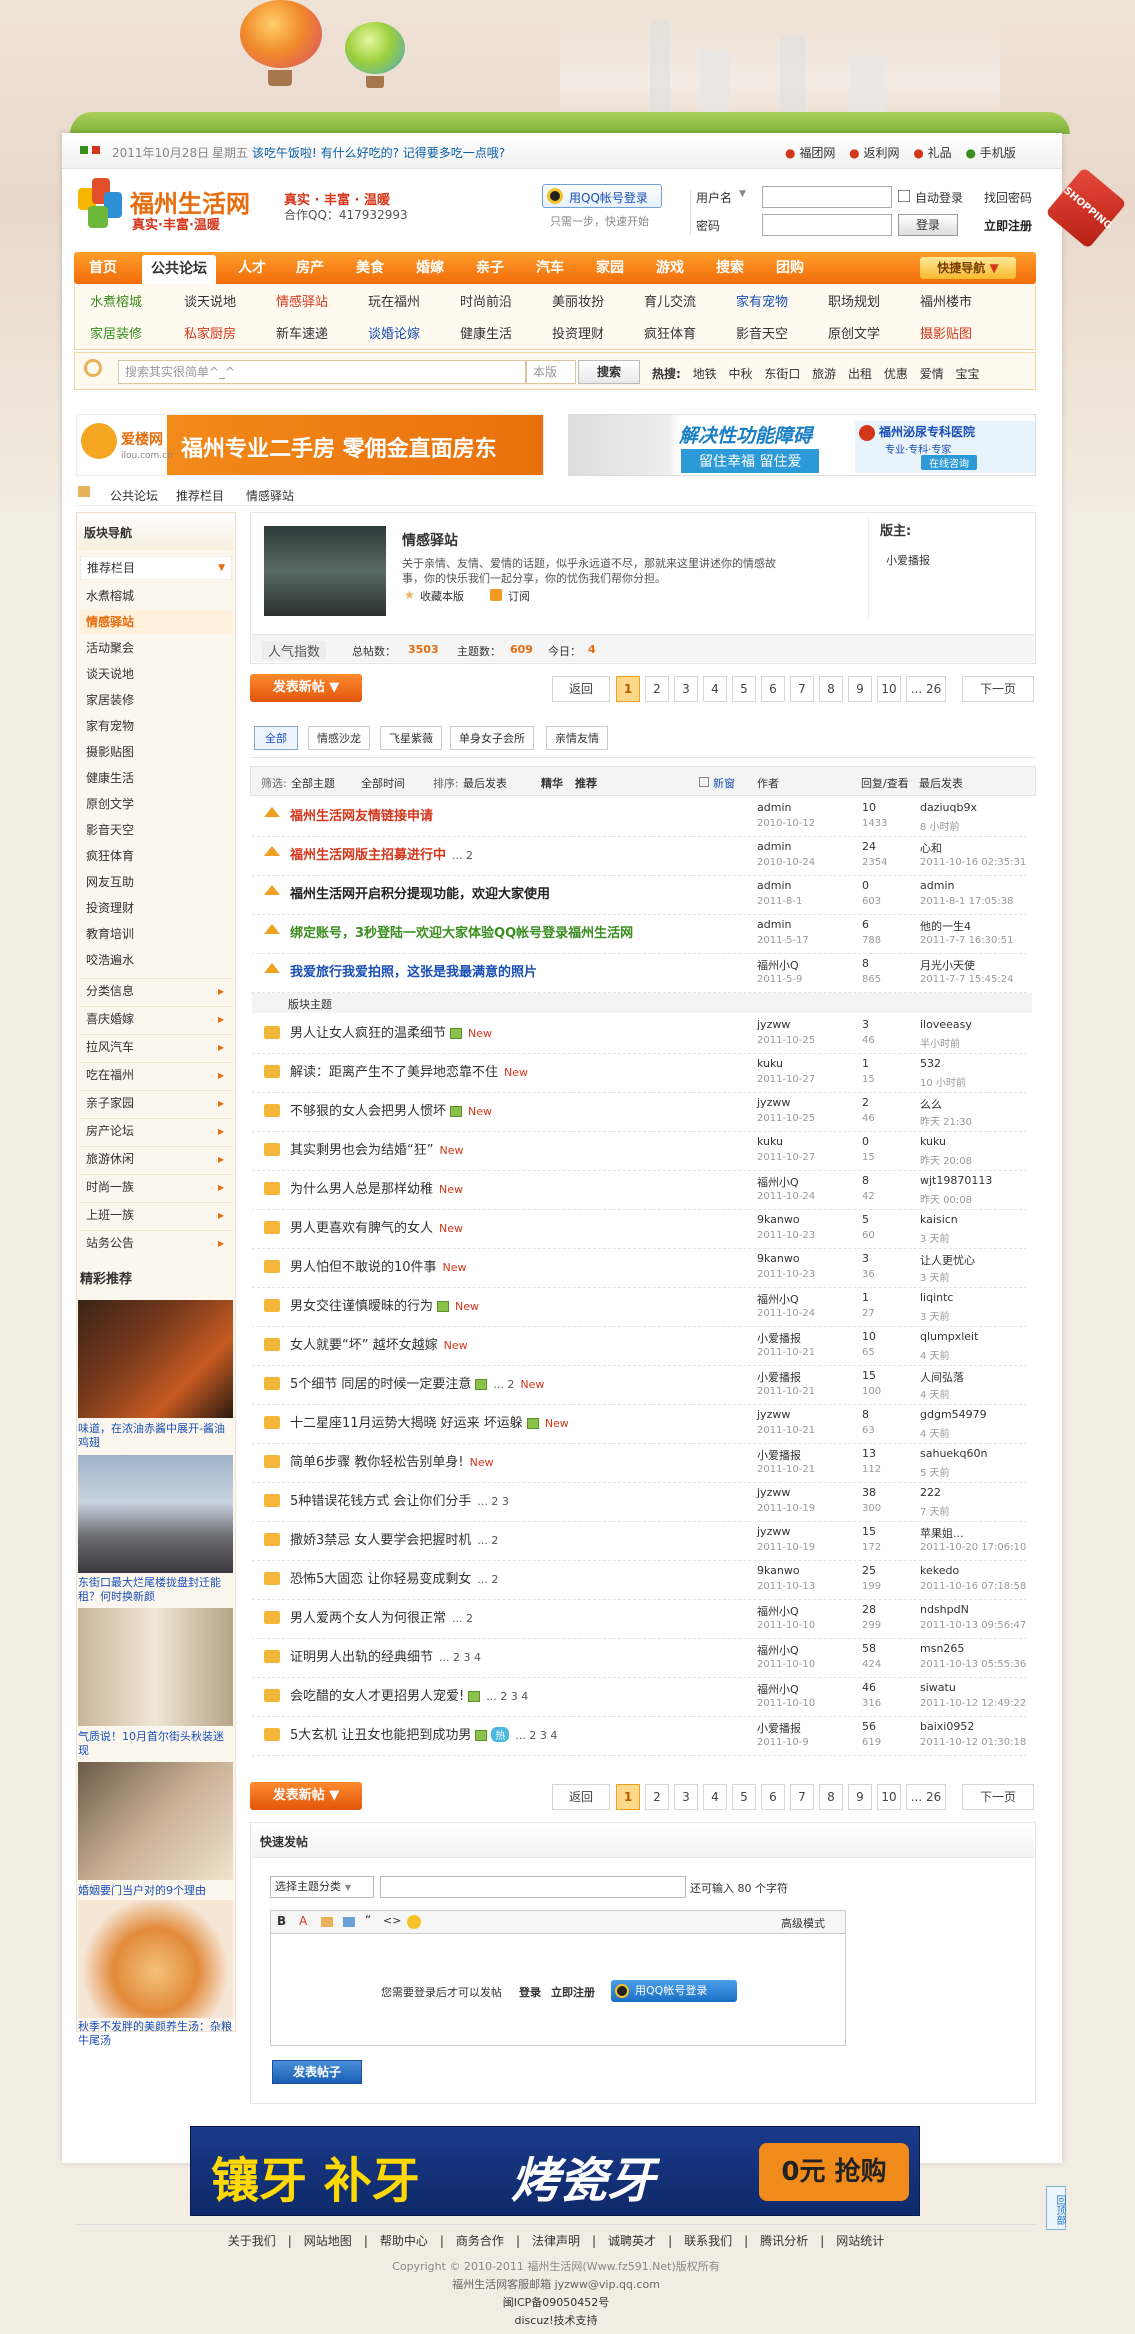  Describe the element at coordinates (860, 374) in the screenshot. I see `hot-search-link: 出租` at that location.